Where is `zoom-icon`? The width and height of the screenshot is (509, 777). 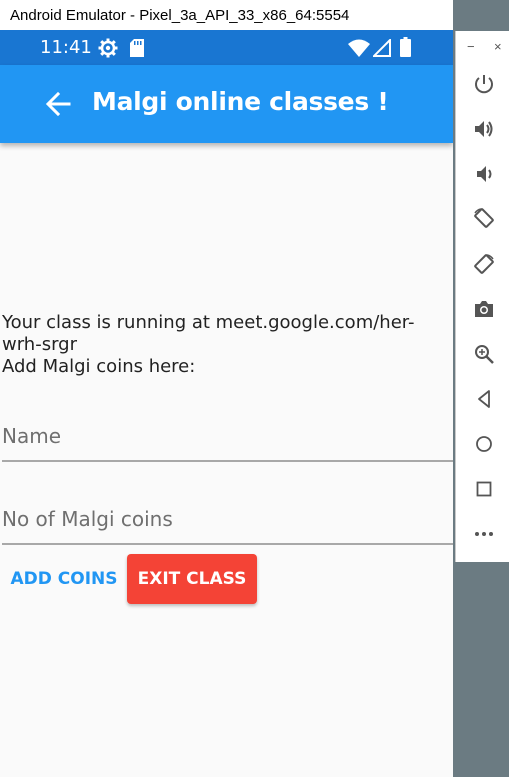 zoom-icon is located at coordinates (484, 354).